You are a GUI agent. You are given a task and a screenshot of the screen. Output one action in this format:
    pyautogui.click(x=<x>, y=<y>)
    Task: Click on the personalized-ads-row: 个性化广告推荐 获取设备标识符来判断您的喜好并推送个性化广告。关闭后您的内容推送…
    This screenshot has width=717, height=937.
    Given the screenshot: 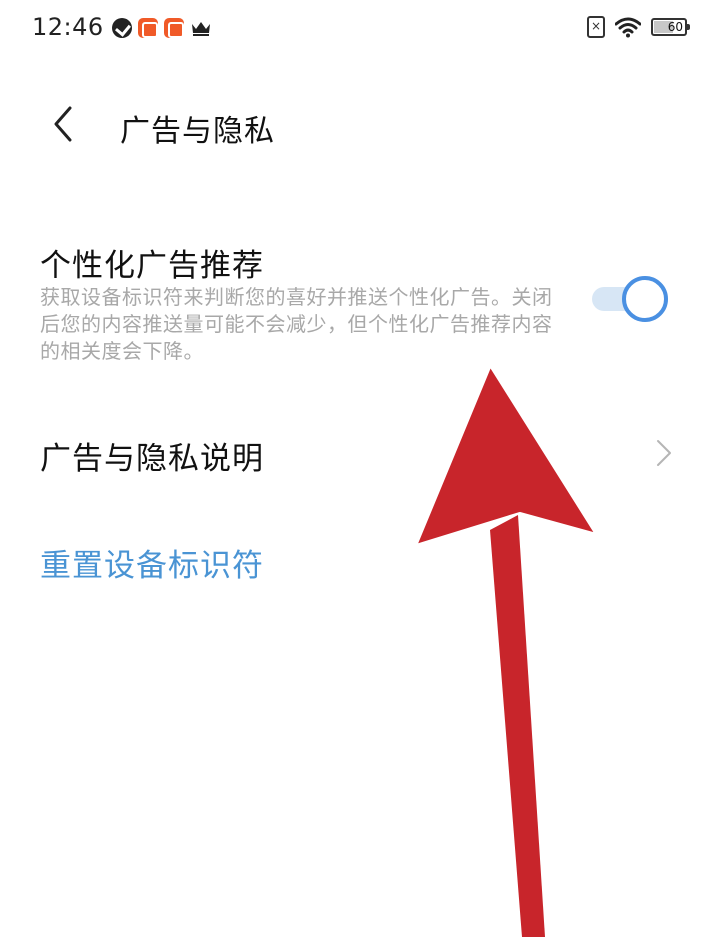 What is the action you would take?
    pyautogui.click(x=360, y=307)
    